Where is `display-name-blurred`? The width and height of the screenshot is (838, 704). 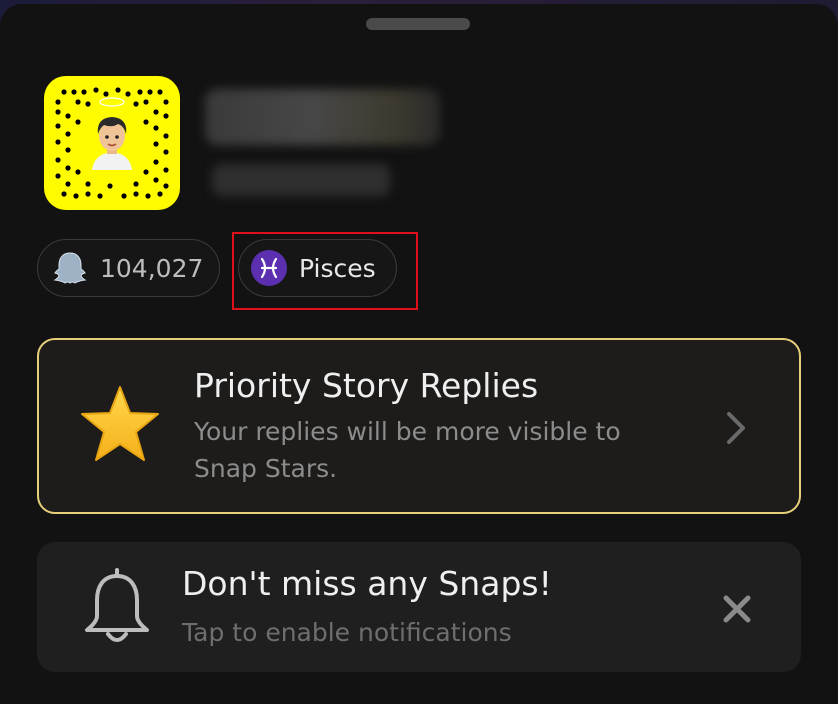
display-name-blurred is located at coordinates (322, 117).